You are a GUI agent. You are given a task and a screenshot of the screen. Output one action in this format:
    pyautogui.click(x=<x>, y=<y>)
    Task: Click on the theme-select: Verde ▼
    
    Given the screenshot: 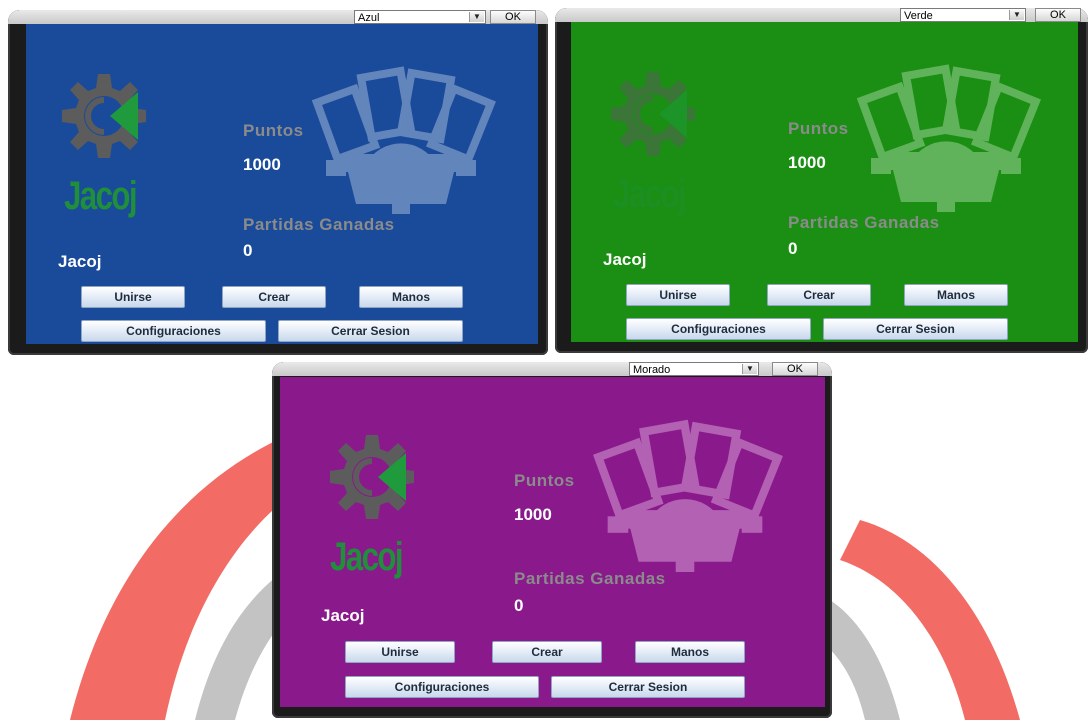 What is the action you would take?
    pyautogui.click(x=963, y=15)
    